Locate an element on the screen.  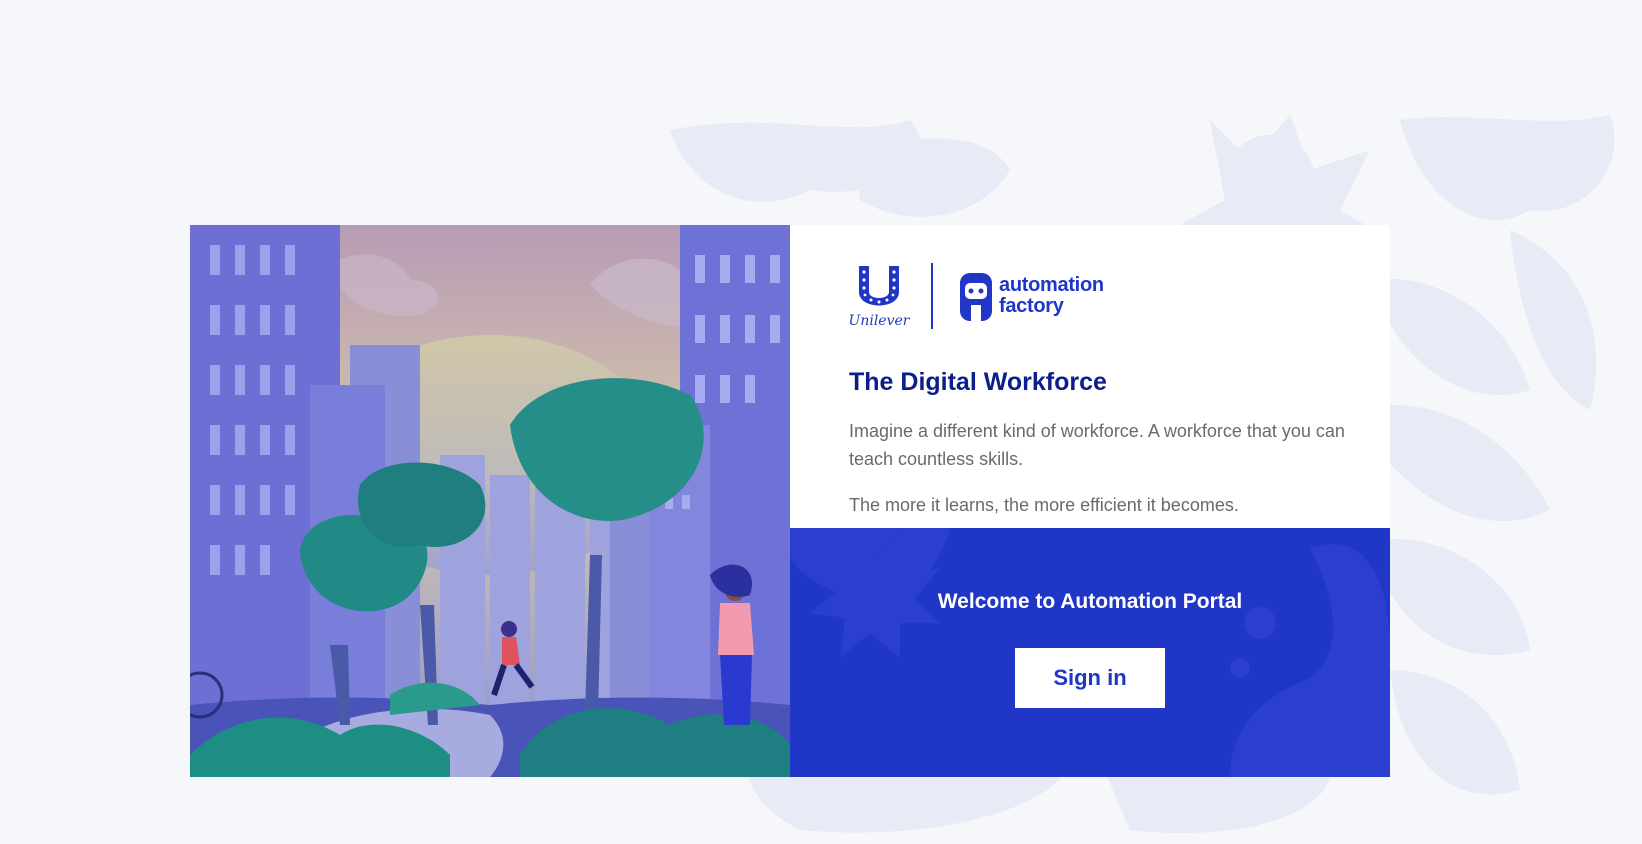
automation-wordmark: automation is located at coordinates (1051, 285).